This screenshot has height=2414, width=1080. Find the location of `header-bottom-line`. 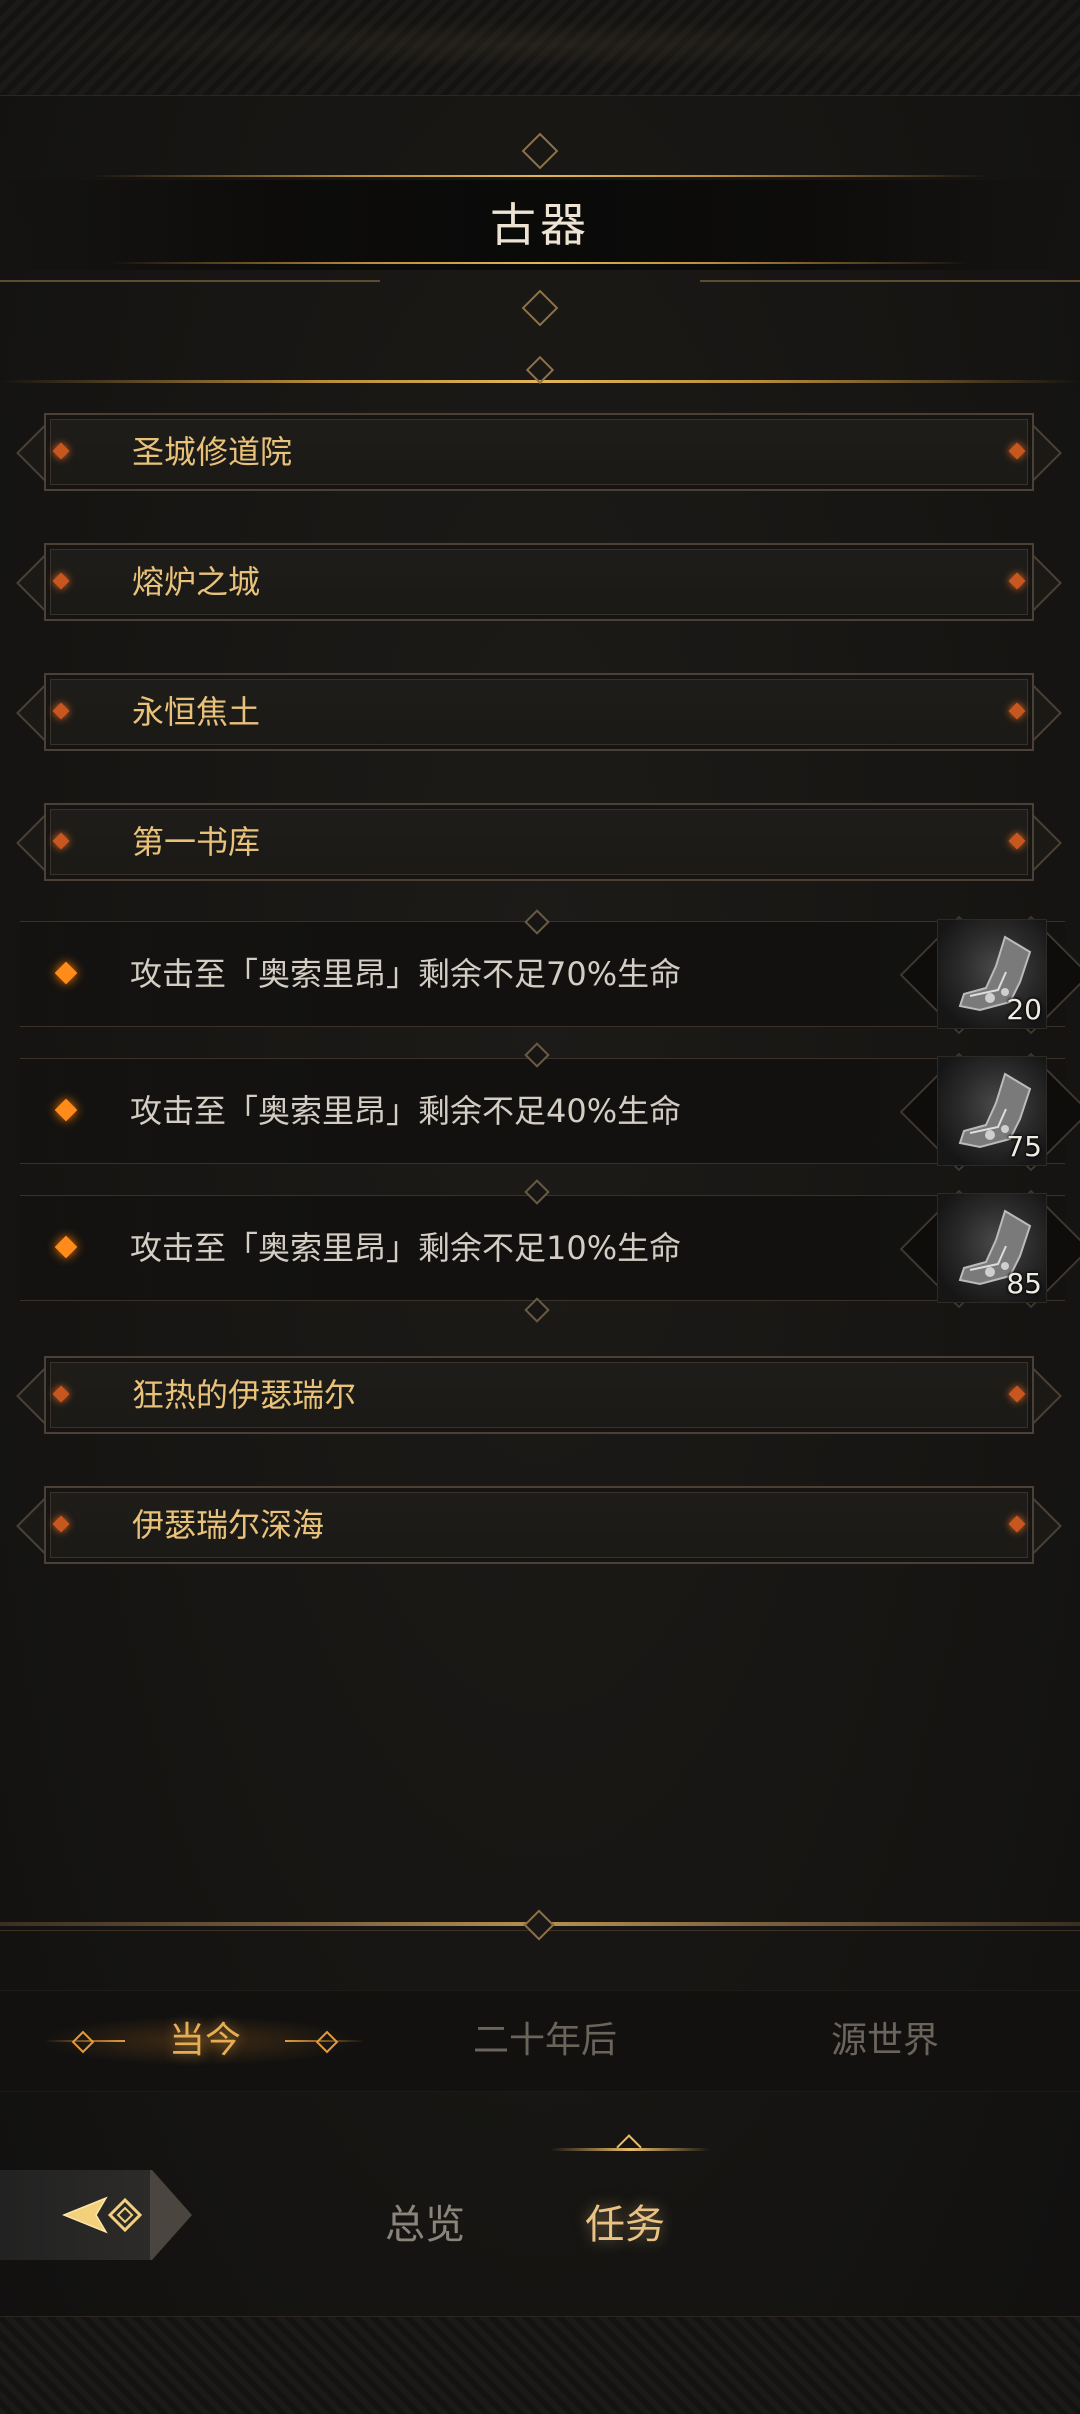

header-bottom-line is located at coordinates (540, 263).